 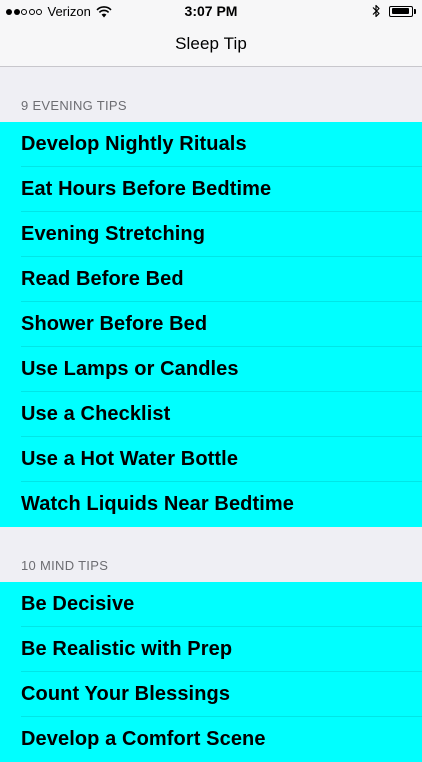 I want to click on page-title: Sleep Tip, so click(x=211, y=43).